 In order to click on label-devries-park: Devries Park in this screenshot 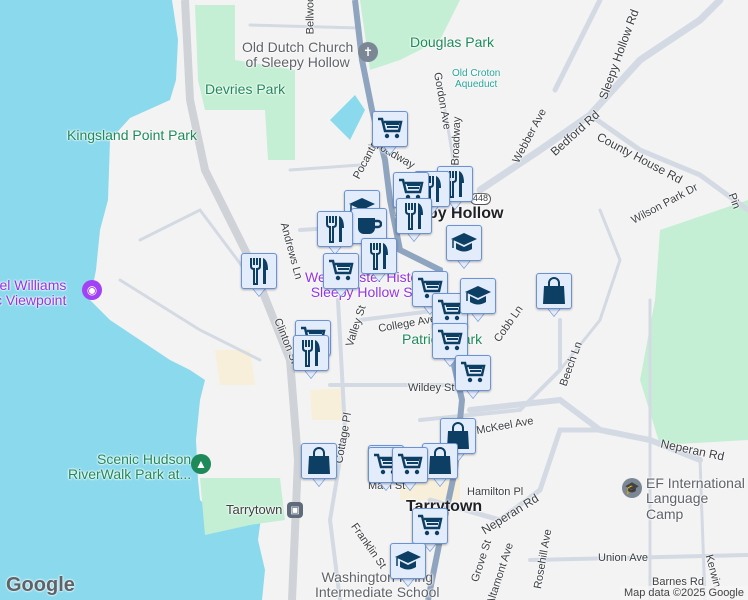, I will do `click(245, 89)`.